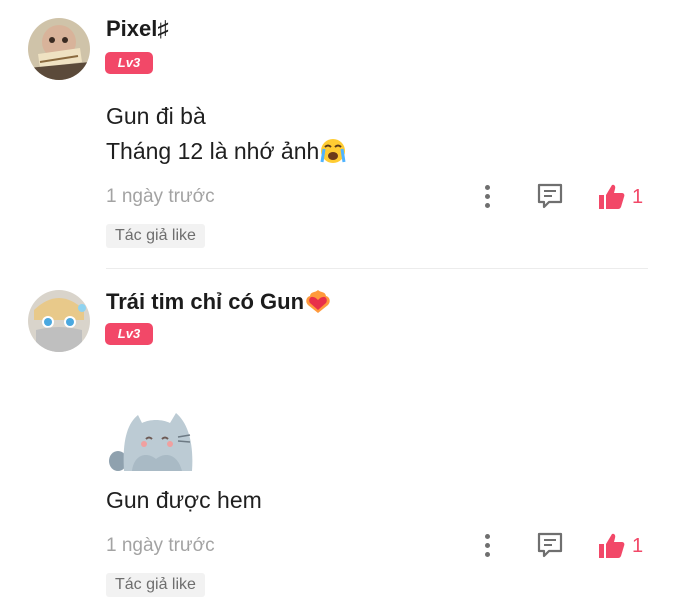  I want to click on comment-text-line: Tháng 12 là nhớ ảnh, so click(226, 154).